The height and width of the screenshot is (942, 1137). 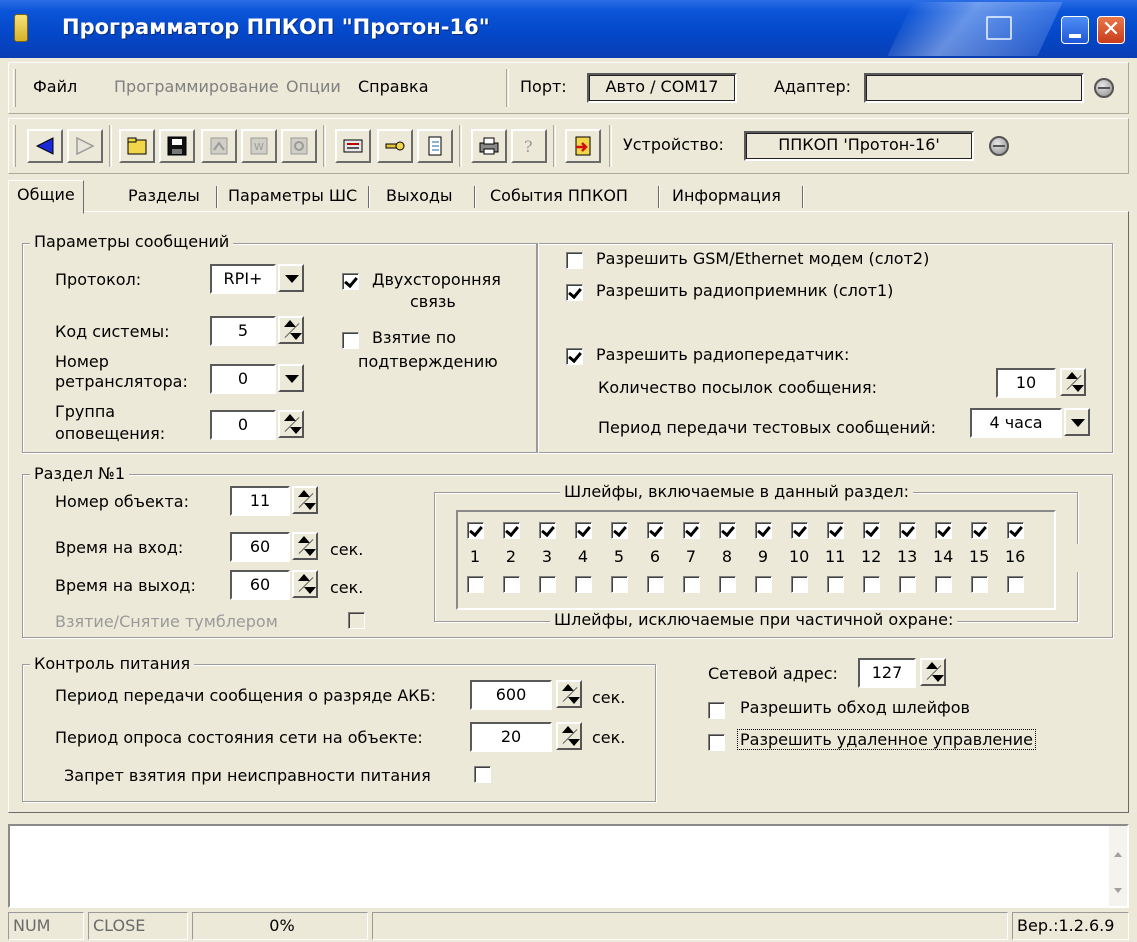 What do you see at coordinates (859, 146) in the screenshot?
I see `device-field: ППКОП 'Протон-16'` at bounding box center [859, 146].